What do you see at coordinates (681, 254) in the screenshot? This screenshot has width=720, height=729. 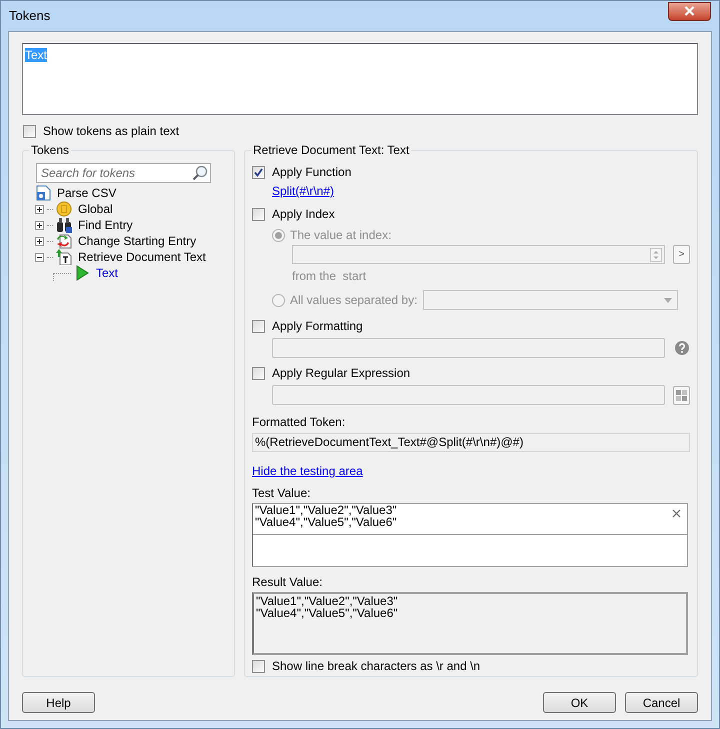 I see `next-button: >` at bounding box center [681, 254].